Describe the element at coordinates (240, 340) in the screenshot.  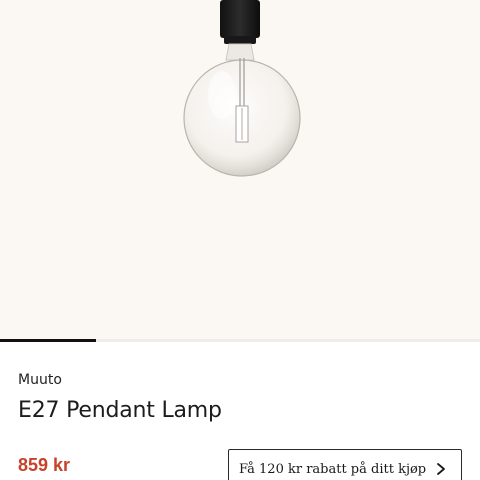
I see `gallery-progress-track` at that location.